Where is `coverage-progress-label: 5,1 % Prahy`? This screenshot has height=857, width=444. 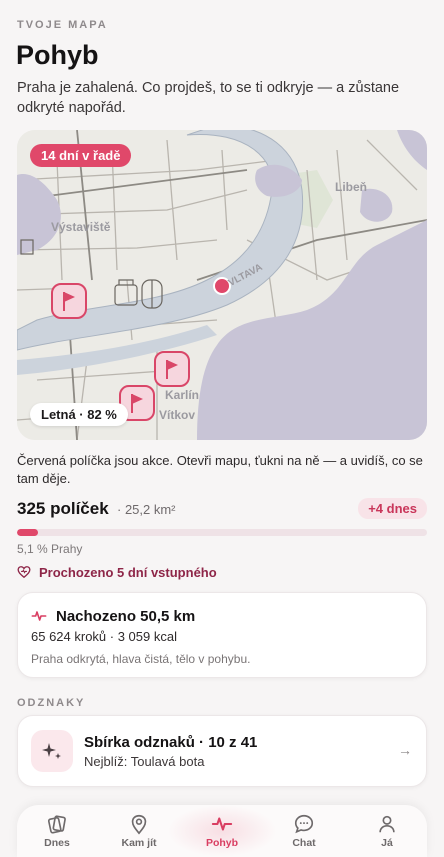
coverage-progress-label: 5,1 % Prahy is located at coordinates (50, 549).